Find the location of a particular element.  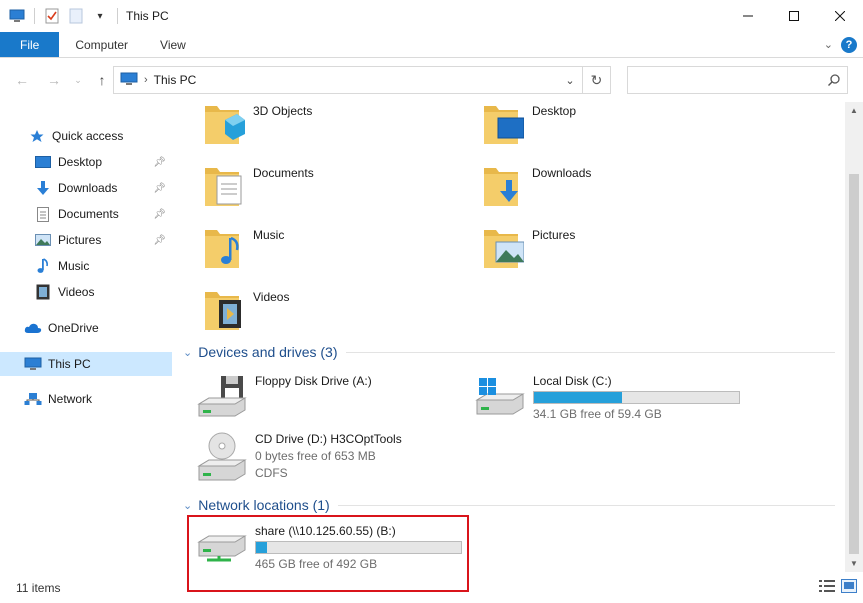

tab-view: View is located at coordinates (173, 44).